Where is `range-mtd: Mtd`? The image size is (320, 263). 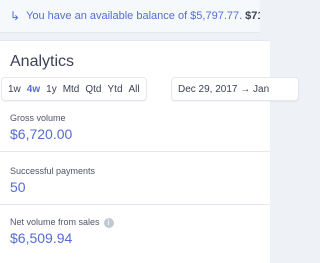
range-mtd: Mtd is located at coordinates (71, 89).